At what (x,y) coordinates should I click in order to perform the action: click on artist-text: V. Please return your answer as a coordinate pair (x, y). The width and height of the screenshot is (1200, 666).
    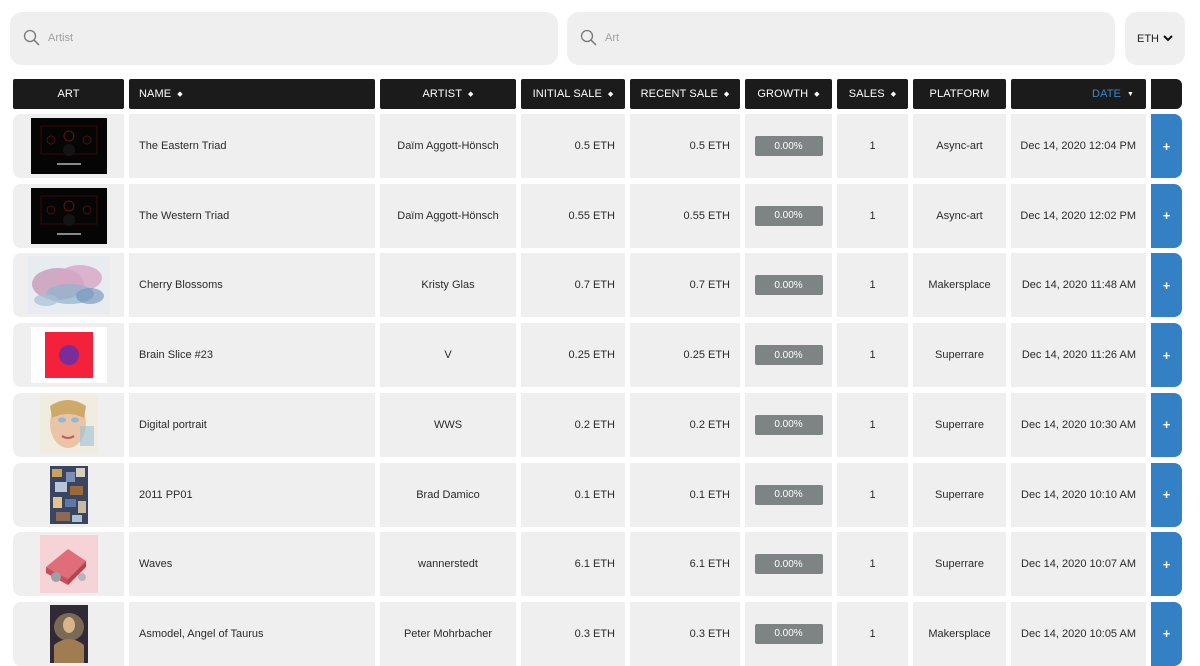
    Looking at the image, I should click on (447, 355).